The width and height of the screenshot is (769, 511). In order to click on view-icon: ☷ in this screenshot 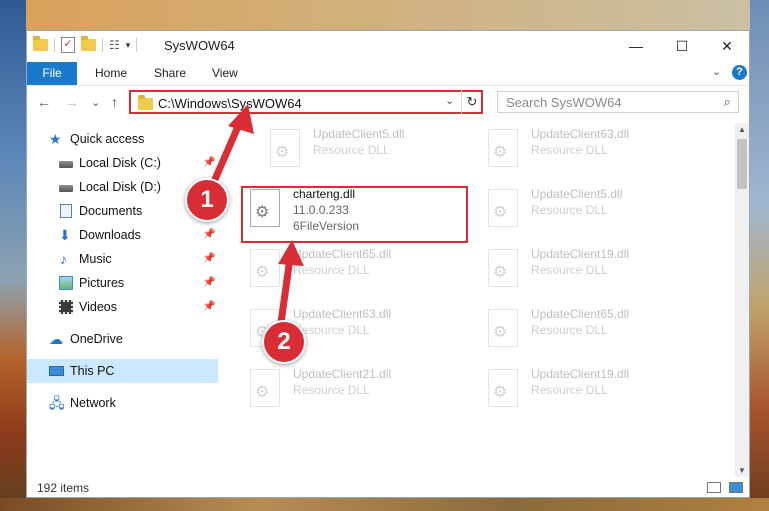, I will do `click(114, 45)`.